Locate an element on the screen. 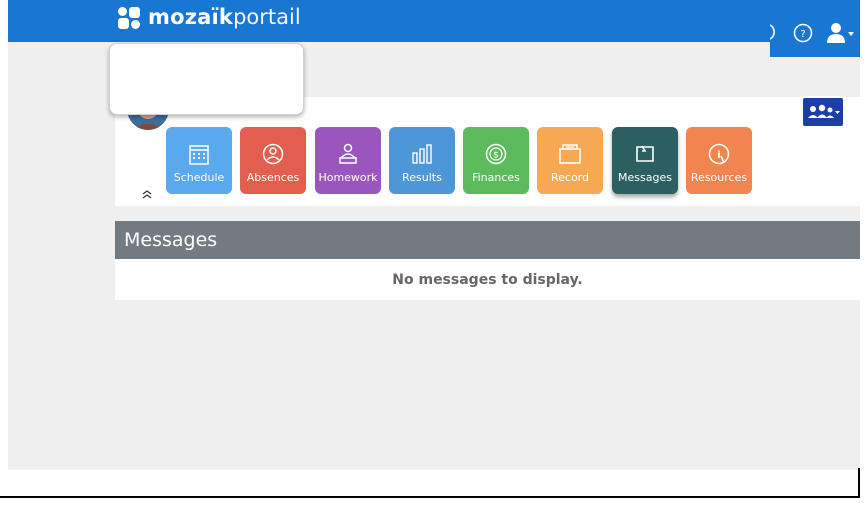 This screenshot has height=529, width=865. dollar-icon: $ is located at coordinates (496, 154).